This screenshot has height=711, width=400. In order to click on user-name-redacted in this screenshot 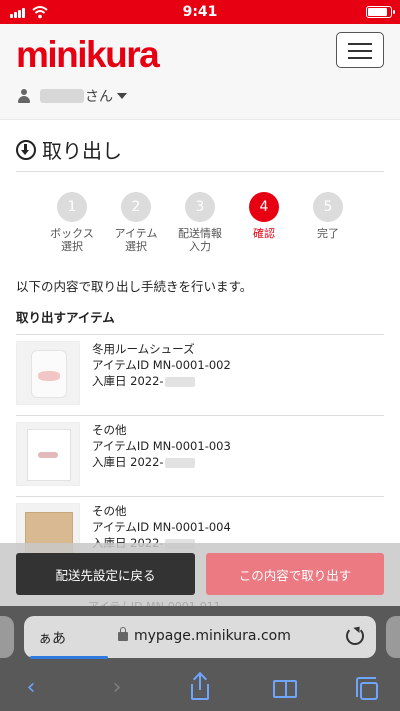, I will do `click(62, 96)`.